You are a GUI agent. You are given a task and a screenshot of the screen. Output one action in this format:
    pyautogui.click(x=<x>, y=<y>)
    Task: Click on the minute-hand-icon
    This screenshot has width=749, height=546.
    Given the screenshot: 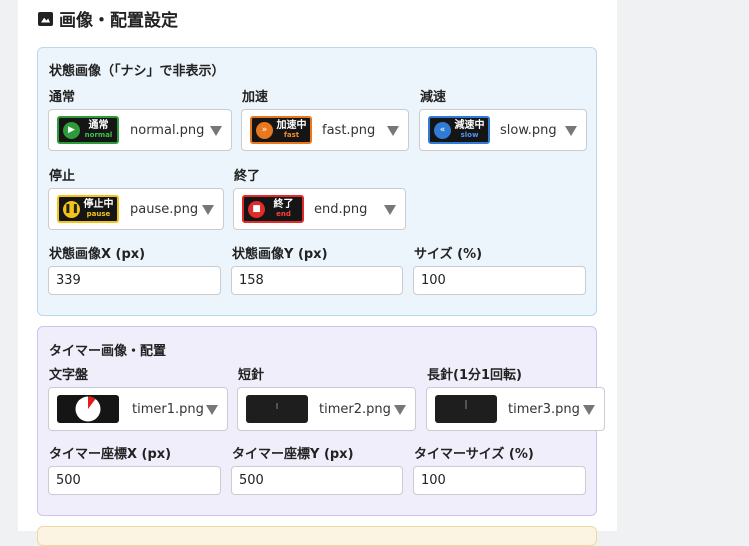 What is the action you would take?
    pyautogui.click(x=466, y=404)
    